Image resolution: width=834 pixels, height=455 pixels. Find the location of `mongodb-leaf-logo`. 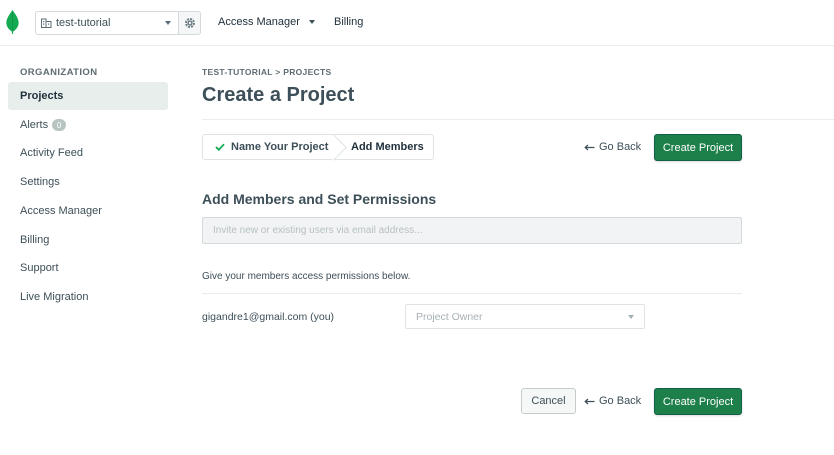

mongodb-leaf-logo is located at coordinates (12, 22).